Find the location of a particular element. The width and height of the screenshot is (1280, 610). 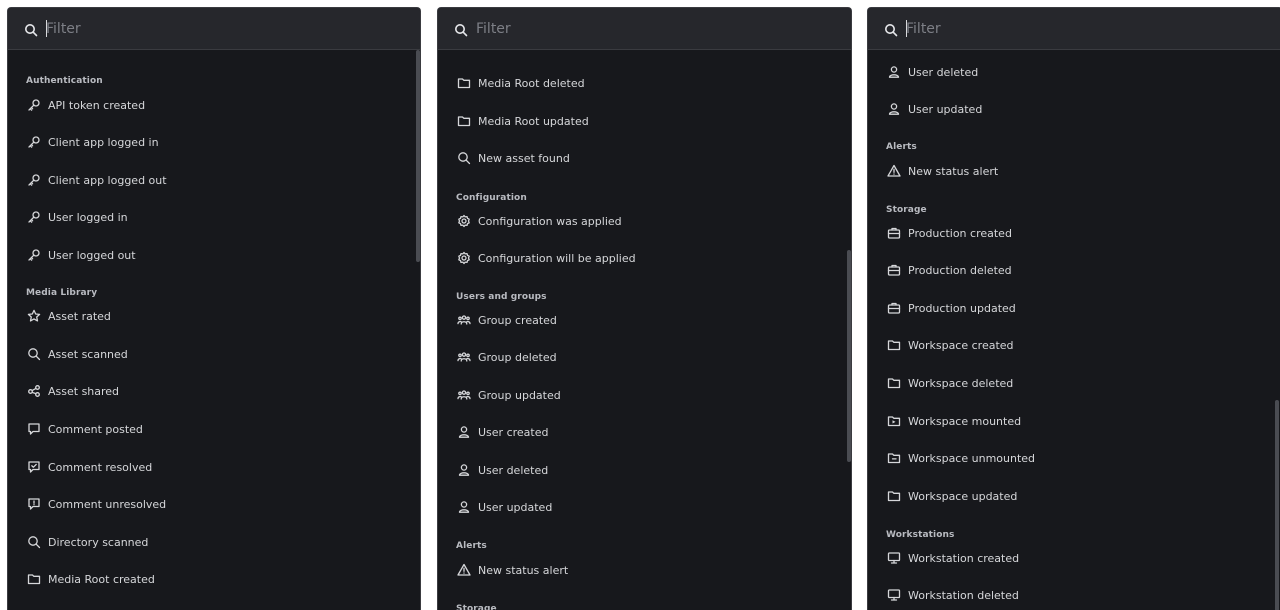

event-list-item: Workstation deleted is located at coordinates (1068, 595).